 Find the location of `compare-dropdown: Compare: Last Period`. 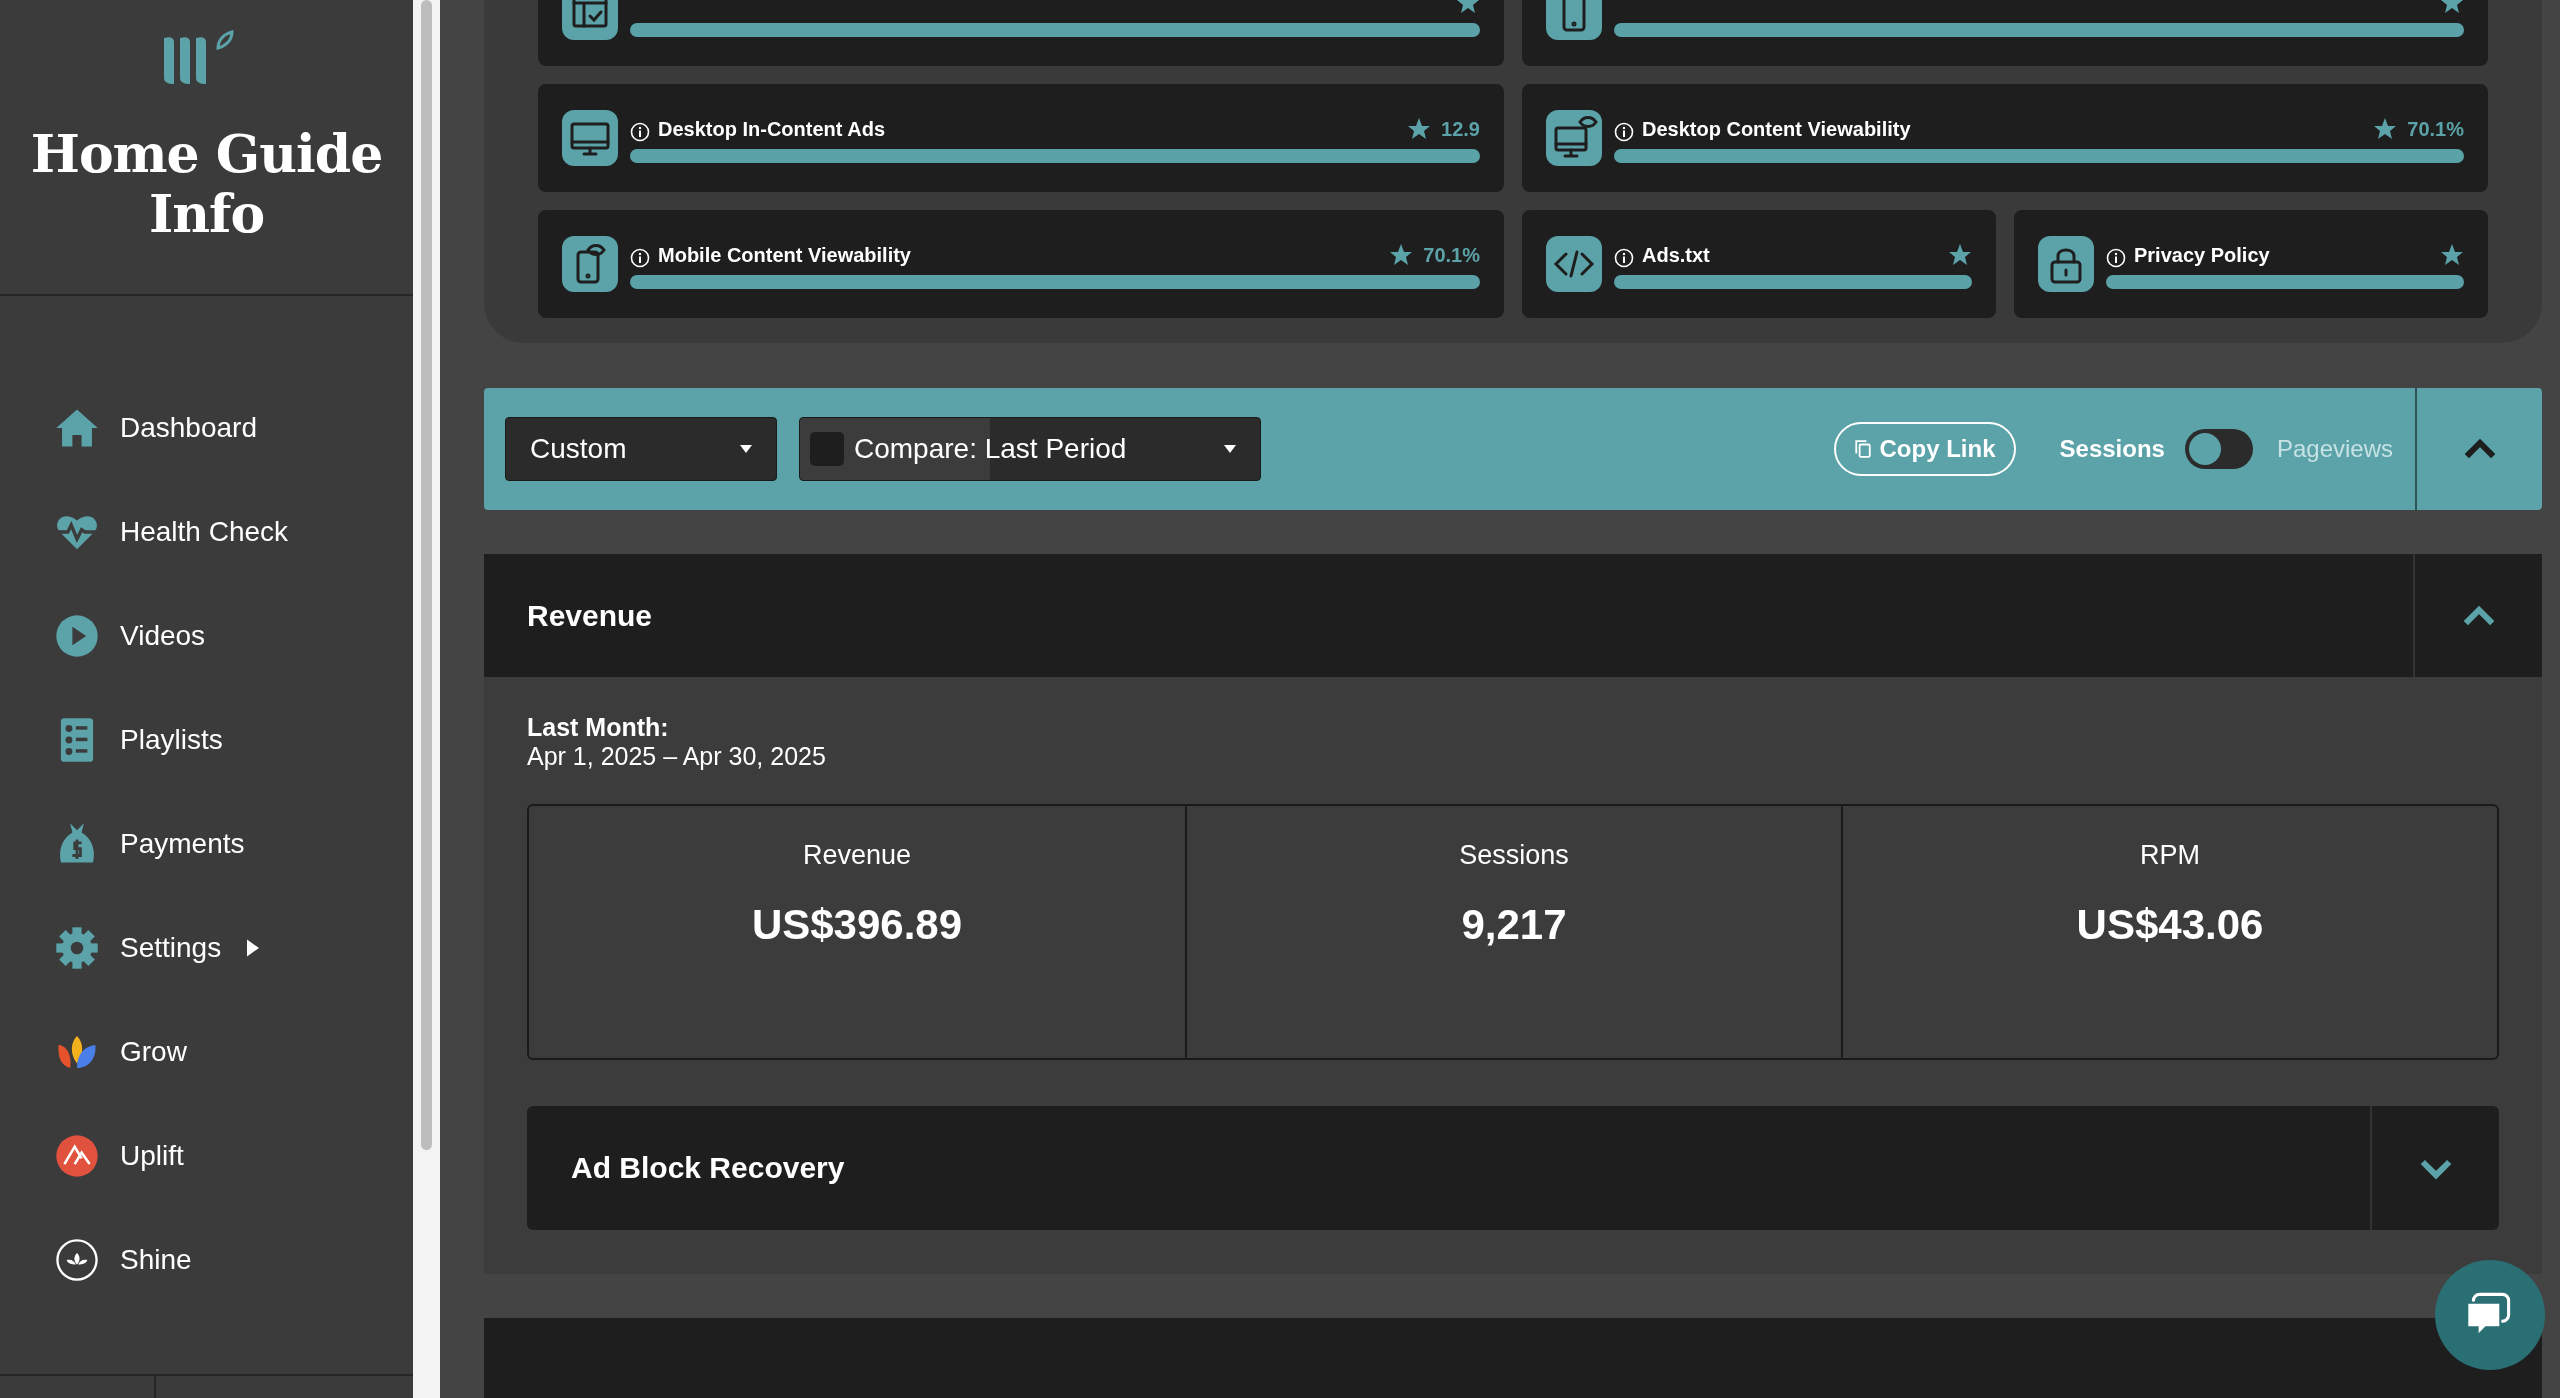

compare-dropdown: Compare: Last Period is located at coordinates (1030, 449).